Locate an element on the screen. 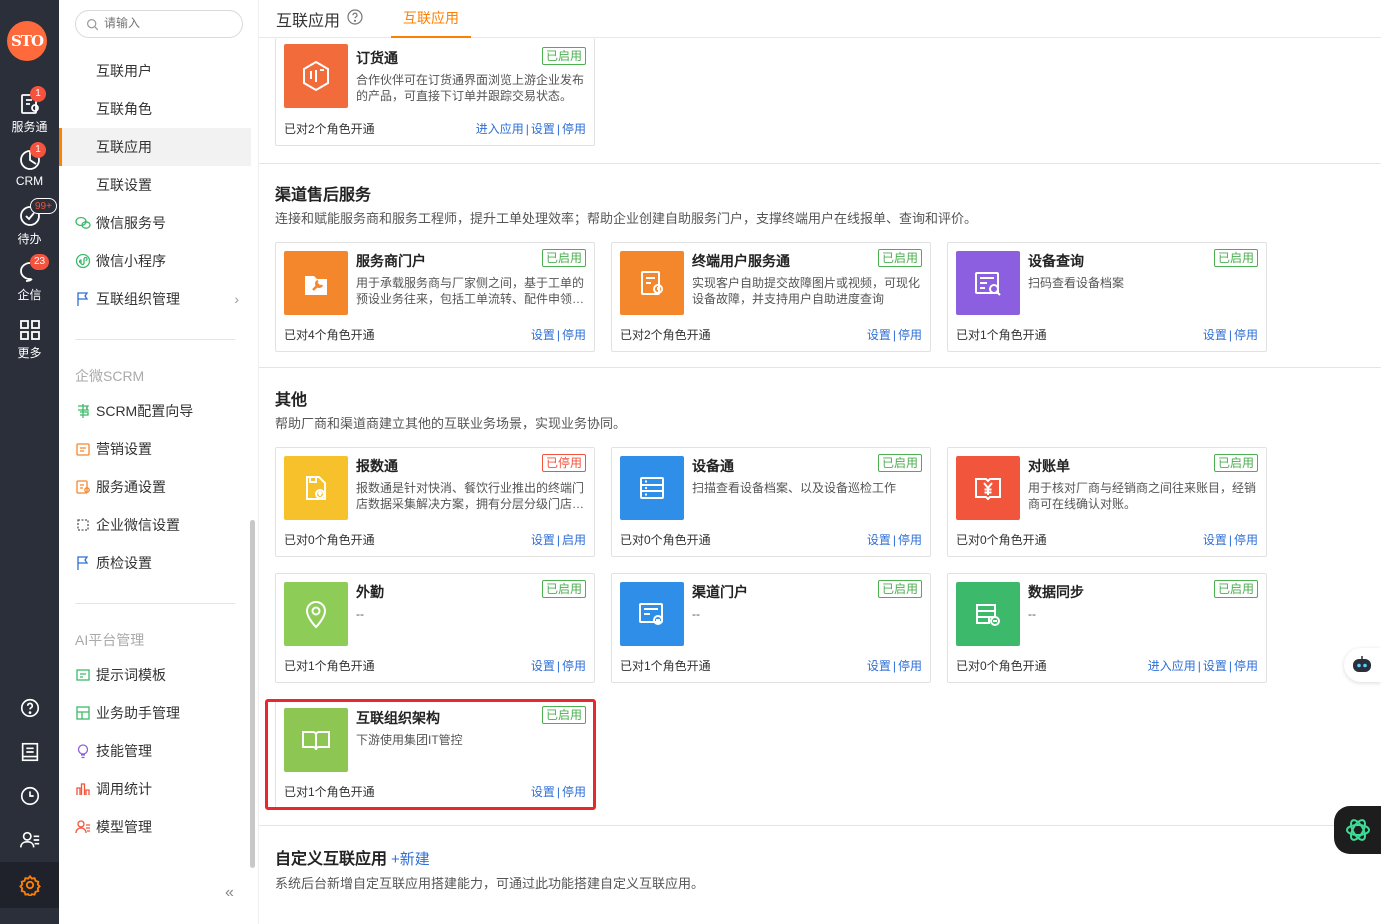  menu-item-stats: 调用统计 is located at coordinates (155, 789).